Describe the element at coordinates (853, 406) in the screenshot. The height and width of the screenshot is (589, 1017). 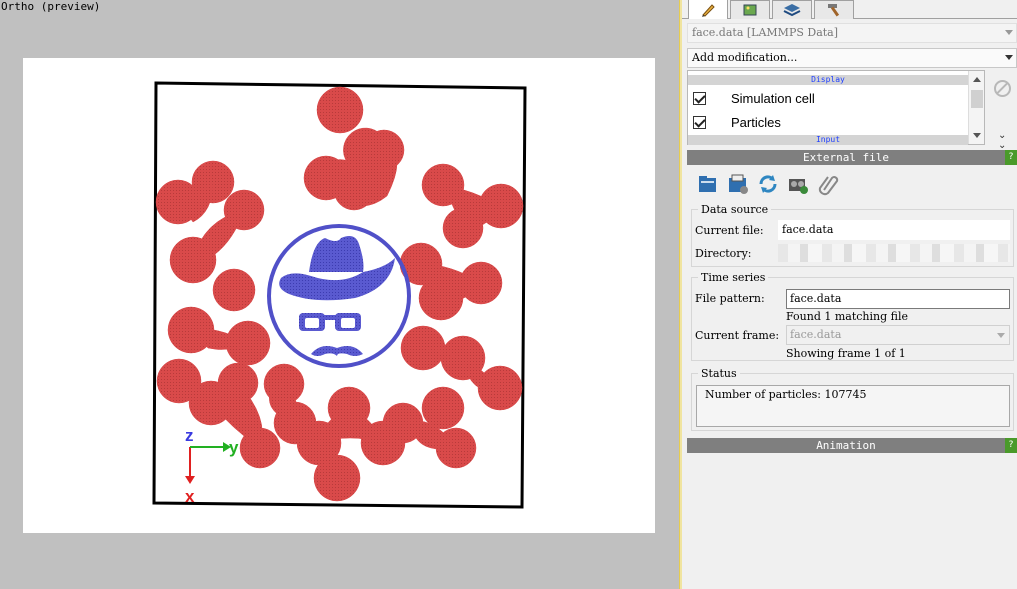
I see `status-text-box: Number of particles: 107745` at that location.